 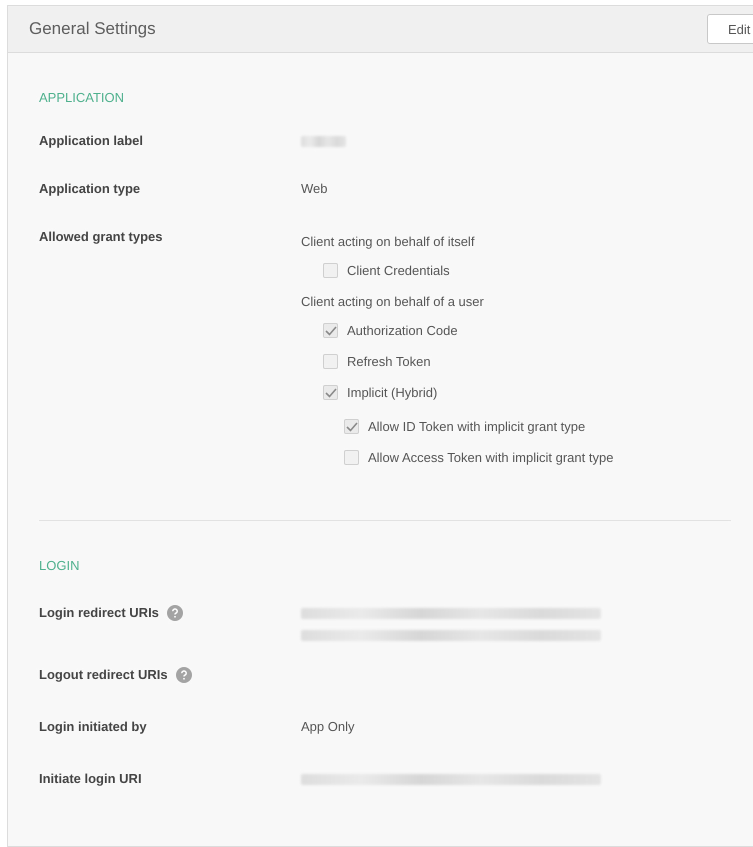 I want to click on field-label: Login initiated by, so click(x=93, y=726).